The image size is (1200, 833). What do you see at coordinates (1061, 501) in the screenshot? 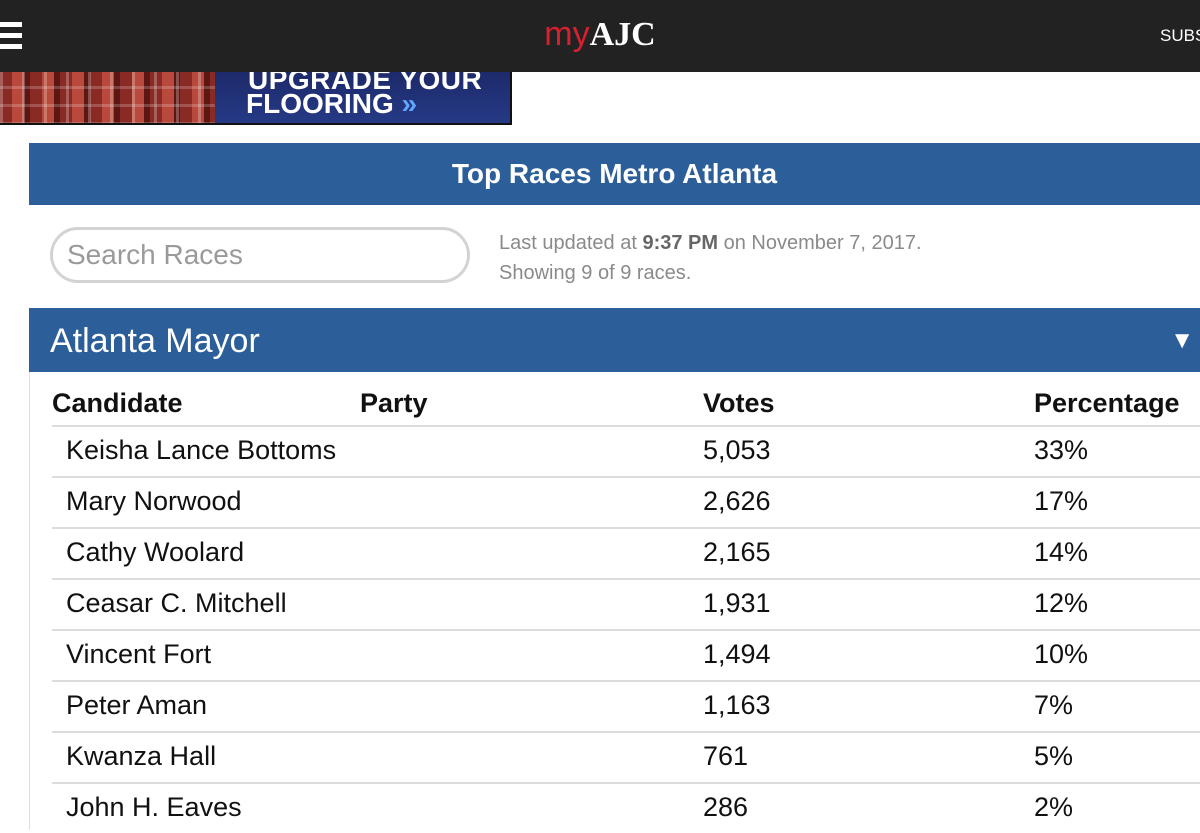
I see `candidate-percentage: 17%` at bounding box center [1061, 501].